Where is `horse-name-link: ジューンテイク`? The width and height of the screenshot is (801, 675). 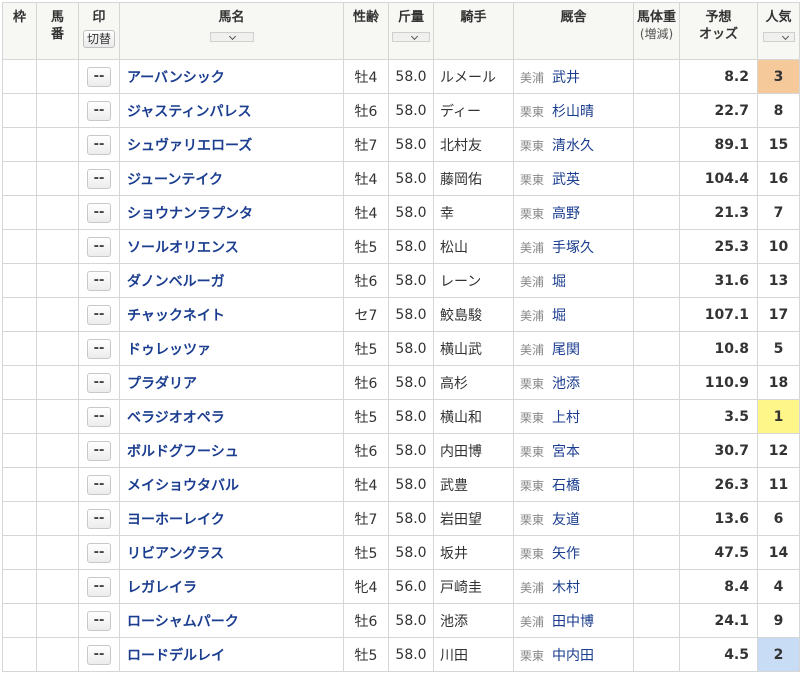
horse-name-link: ジューンテイク is located at coordinates (175, 180).